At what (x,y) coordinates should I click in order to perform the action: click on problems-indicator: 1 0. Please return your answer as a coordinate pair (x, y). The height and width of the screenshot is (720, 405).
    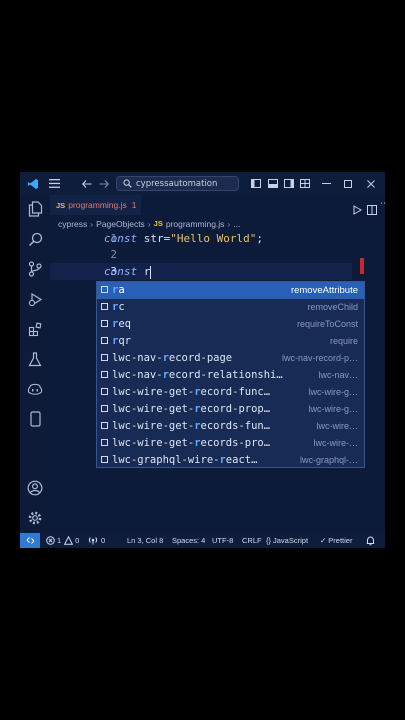
    Looking at the image, I should click on (62, 540).